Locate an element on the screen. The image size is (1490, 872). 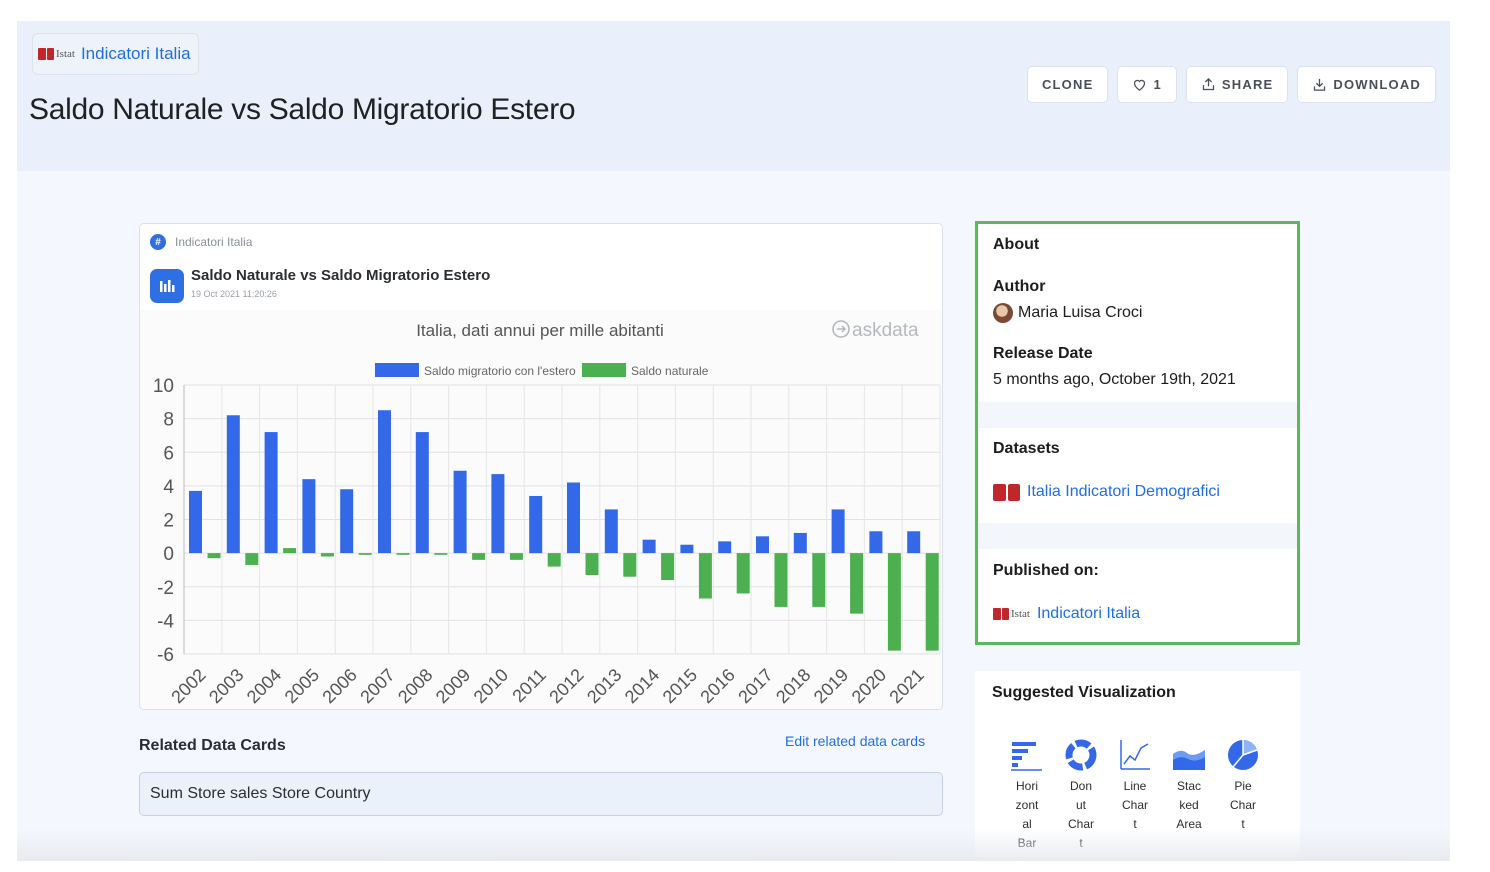
share-button: SHARE is located at coordinates (1237, 84).